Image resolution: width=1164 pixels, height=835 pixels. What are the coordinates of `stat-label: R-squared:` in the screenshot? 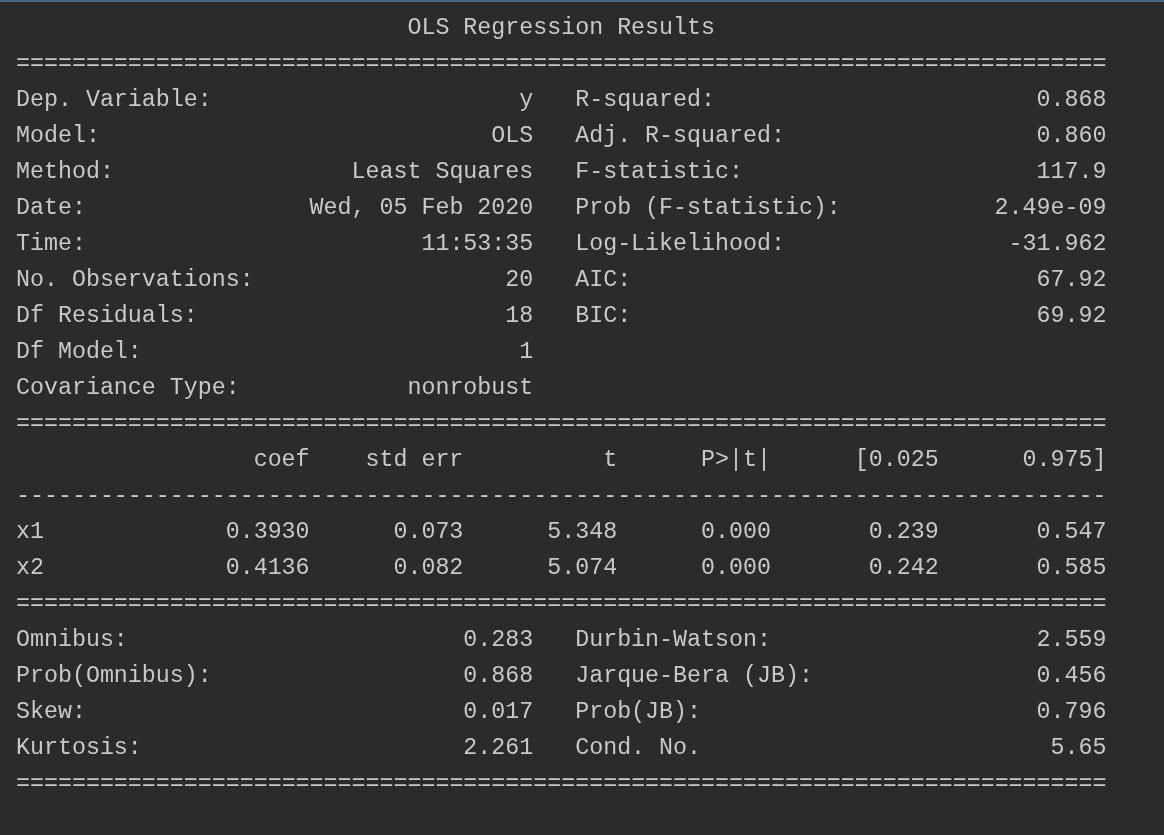 It's located at (645, 100).